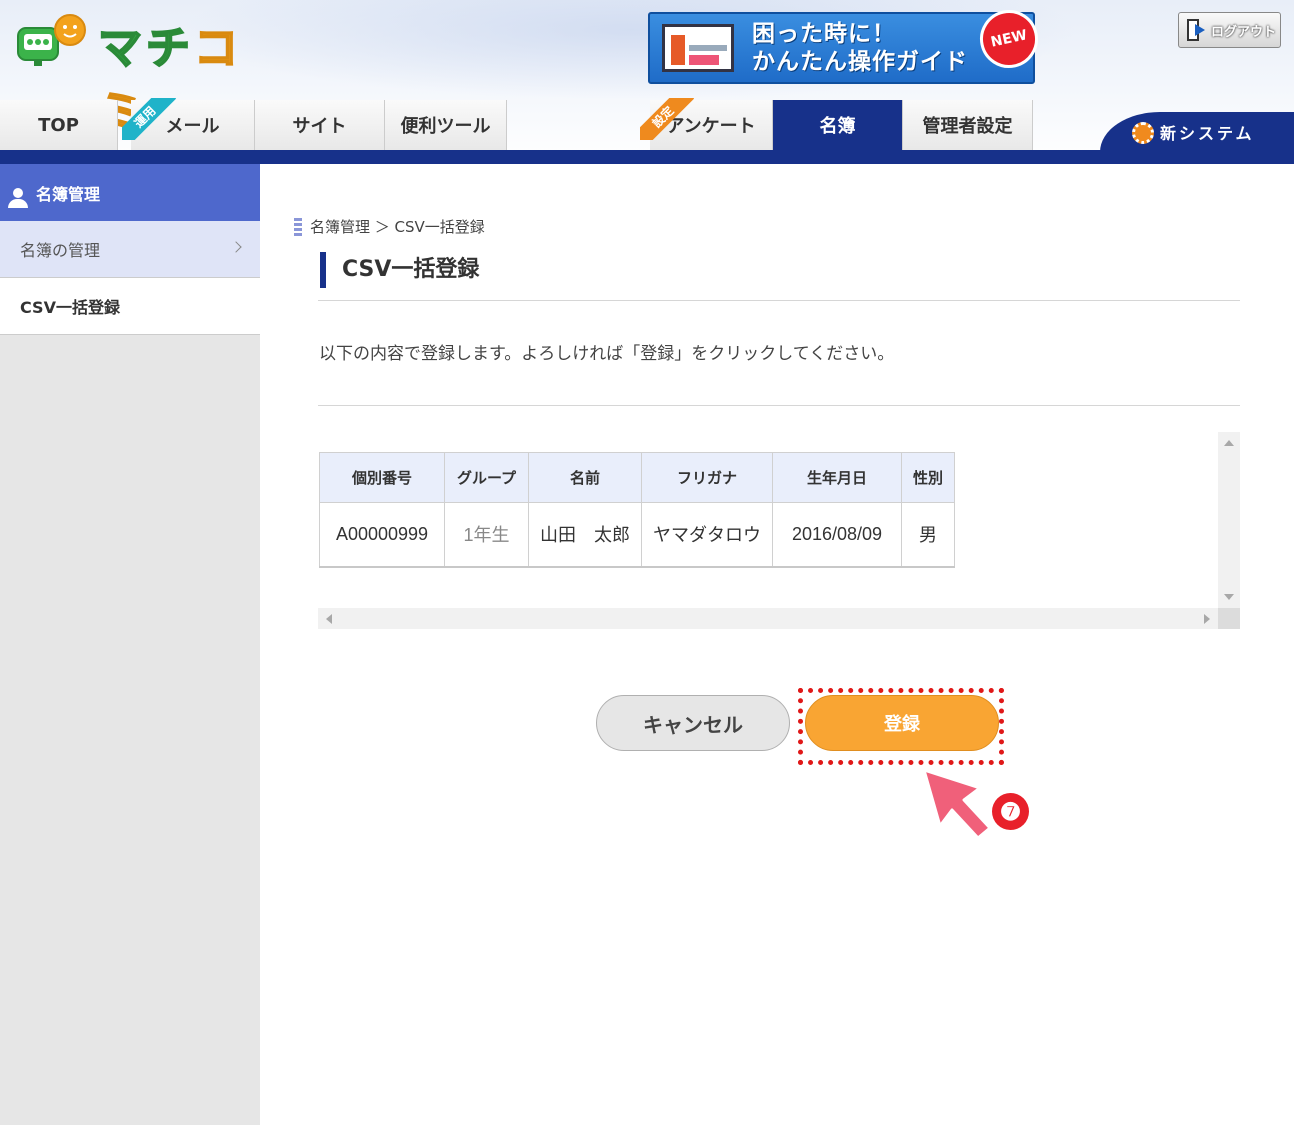  Describe the element at coordinates (1229, 520) in the screenshot. I see `vertical-scrollbar` at that location.